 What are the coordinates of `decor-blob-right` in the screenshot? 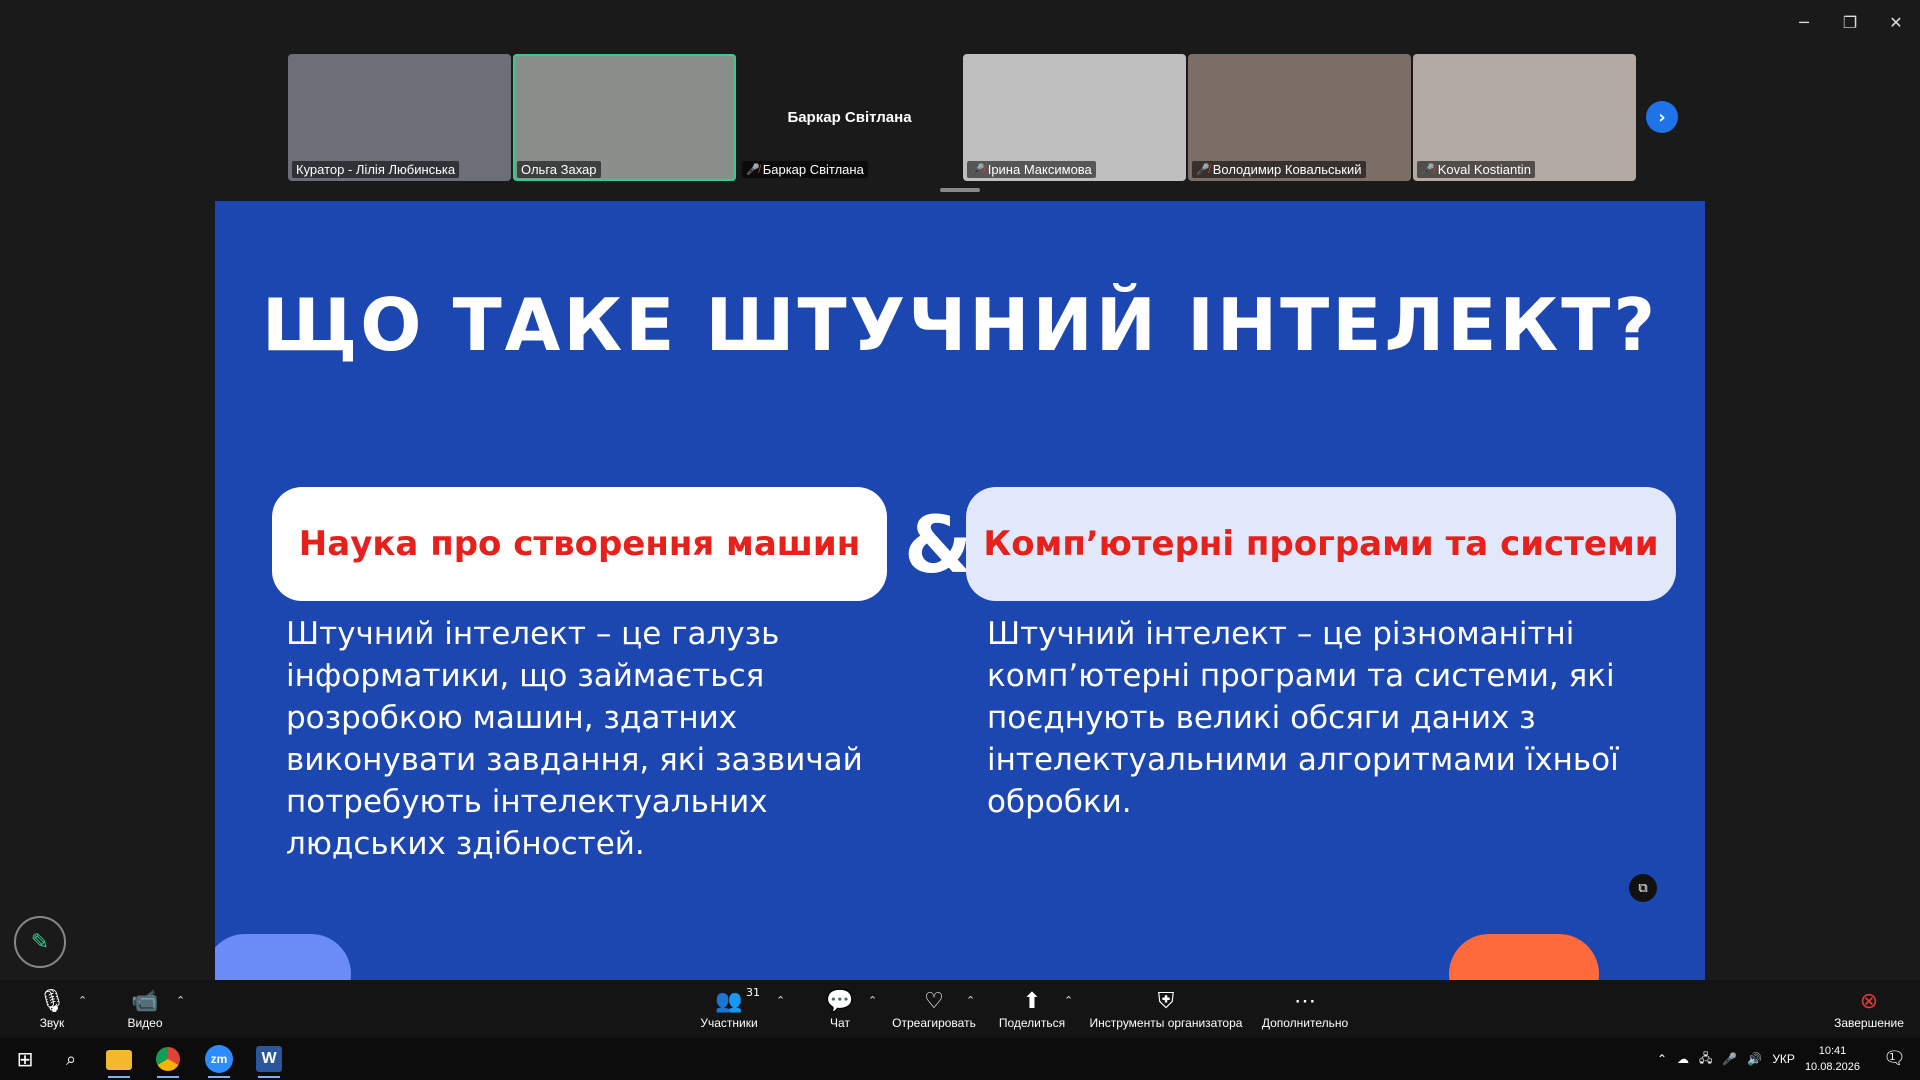 It's located at (1524, 957).